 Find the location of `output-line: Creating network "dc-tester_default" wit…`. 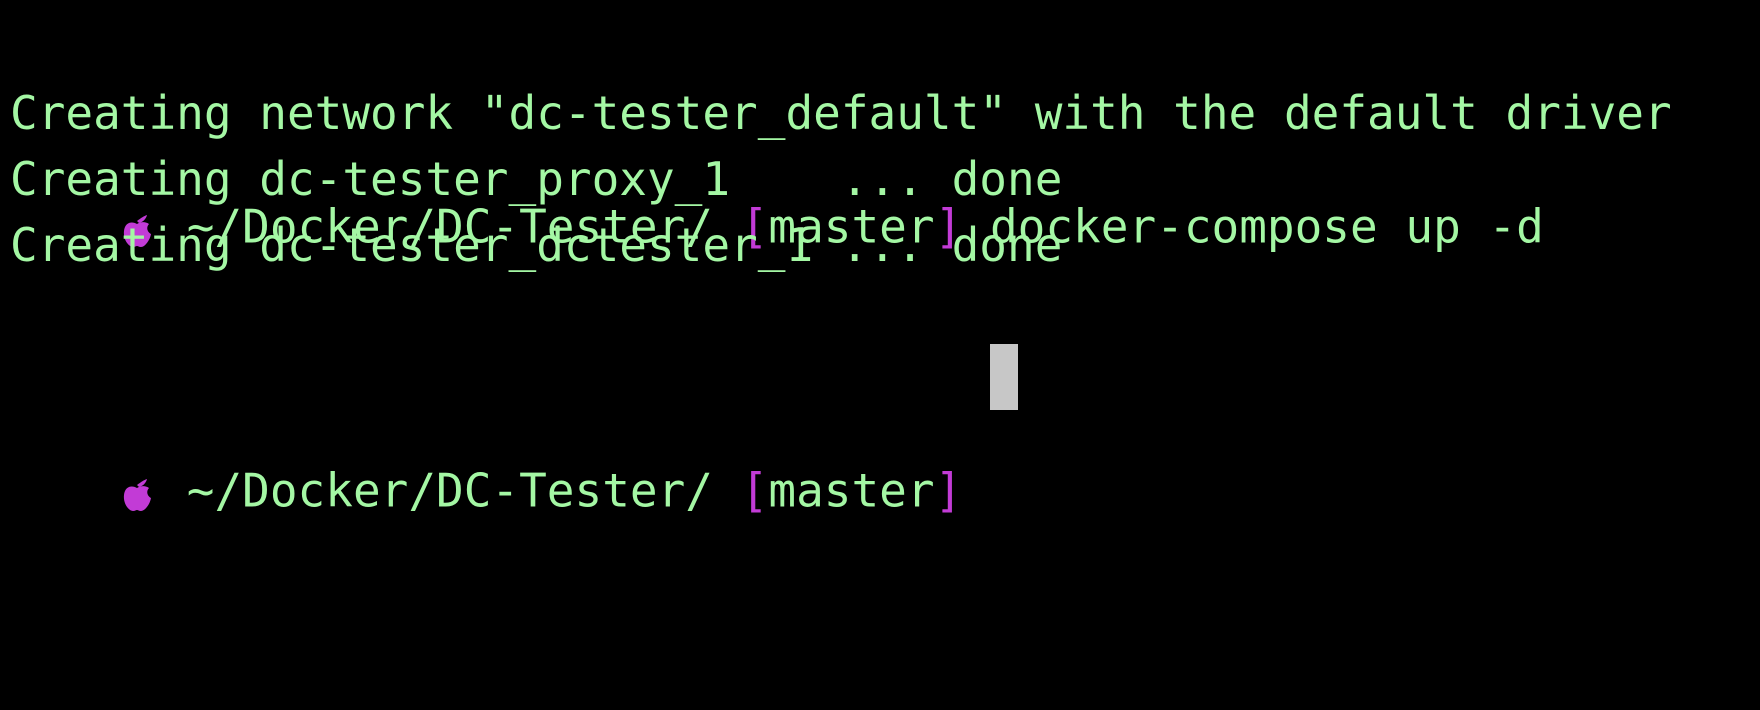

output-line: Creating network "dc-tester_default" wit… is located at coordinates (841, 113).